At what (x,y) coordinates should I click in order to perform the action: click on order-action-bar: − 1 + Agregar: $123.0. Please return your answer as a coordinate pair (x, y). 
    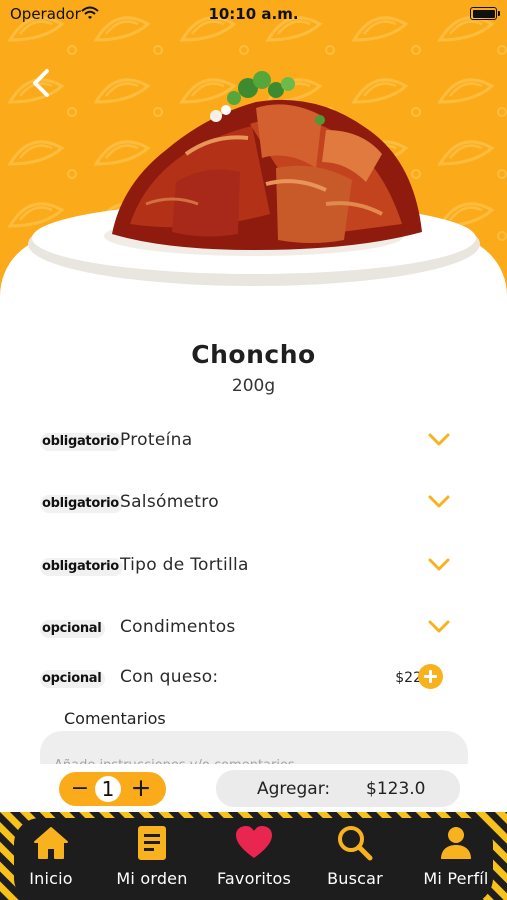
    Looking at the image, I should click on (253, 788).